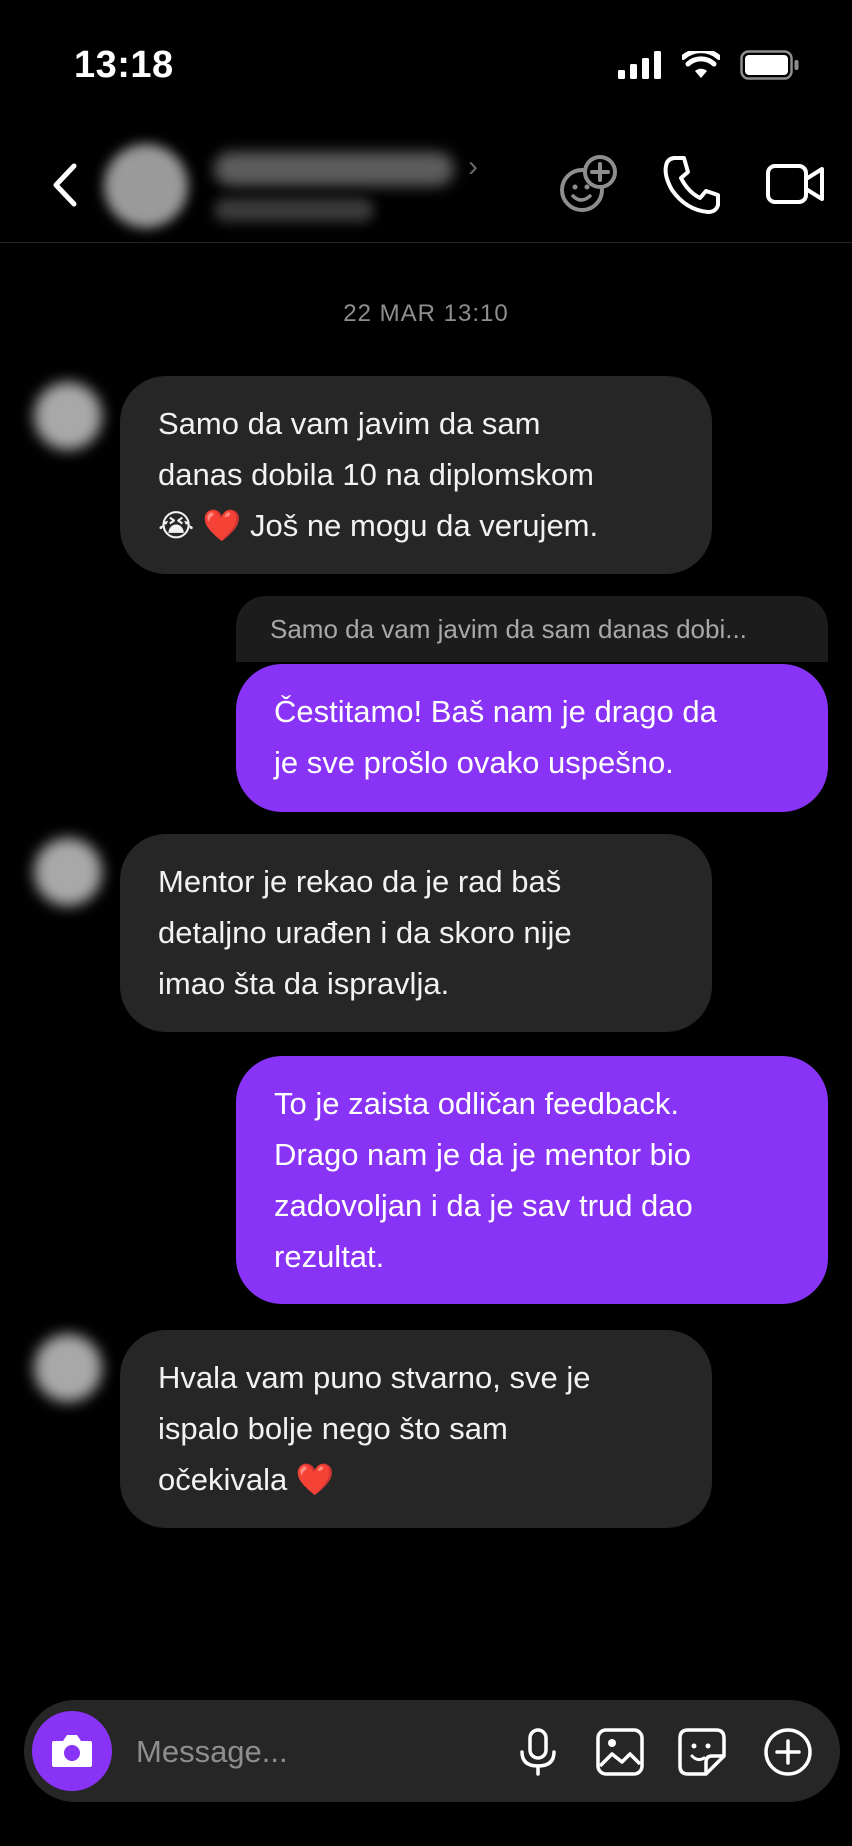 This screenshot has height=1846, width=852. Describe the element at coordinates (304, 983) in the screenshot. I see `message-text-line: imao šta da ispravlja.` at that location.